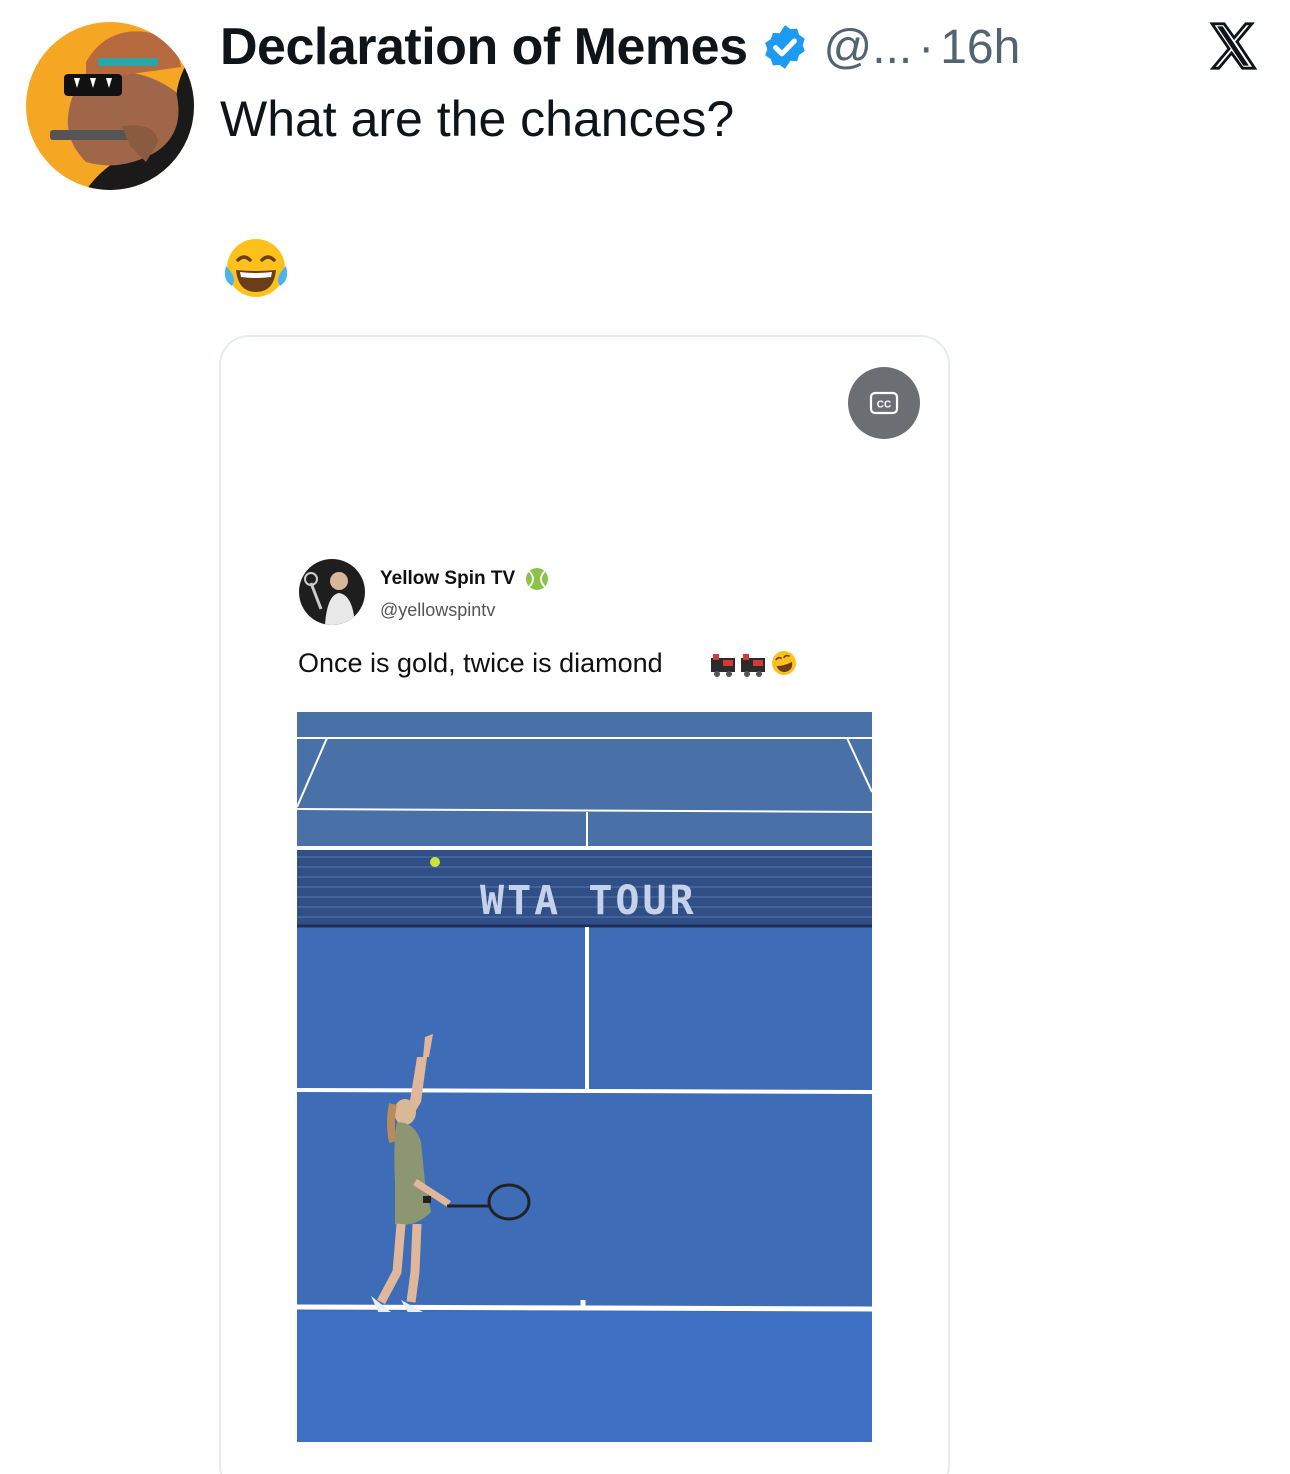 The height and width of the screenshot is (1474, 1290). Describe the element at coordinates (884, 405) in the screenshot. I see `svg-text: CC` at that location.